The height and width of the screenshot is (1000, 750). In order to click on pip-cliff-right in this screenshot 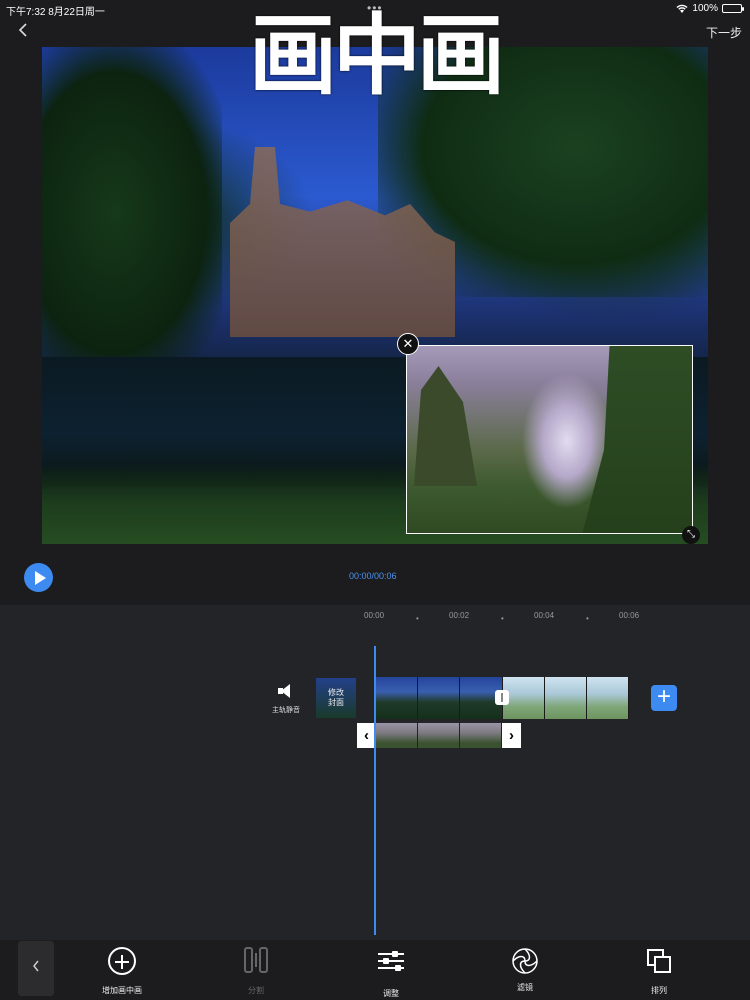, I will do `click(637, 439)`.